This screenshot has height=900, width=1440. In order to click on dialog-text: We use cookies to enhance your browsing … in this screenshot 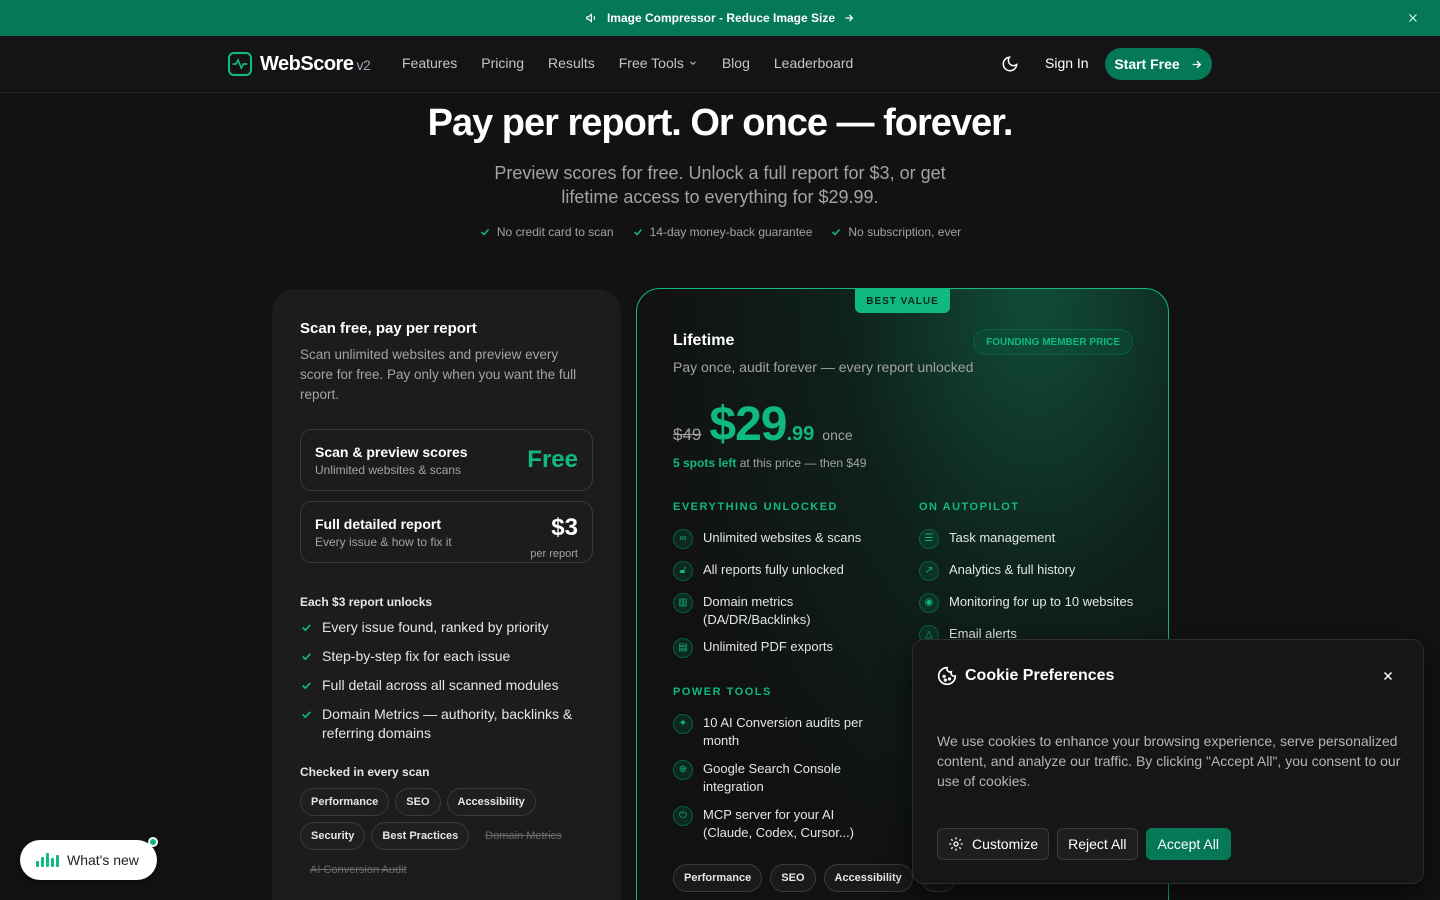, I will do `click(1169, 761)`.